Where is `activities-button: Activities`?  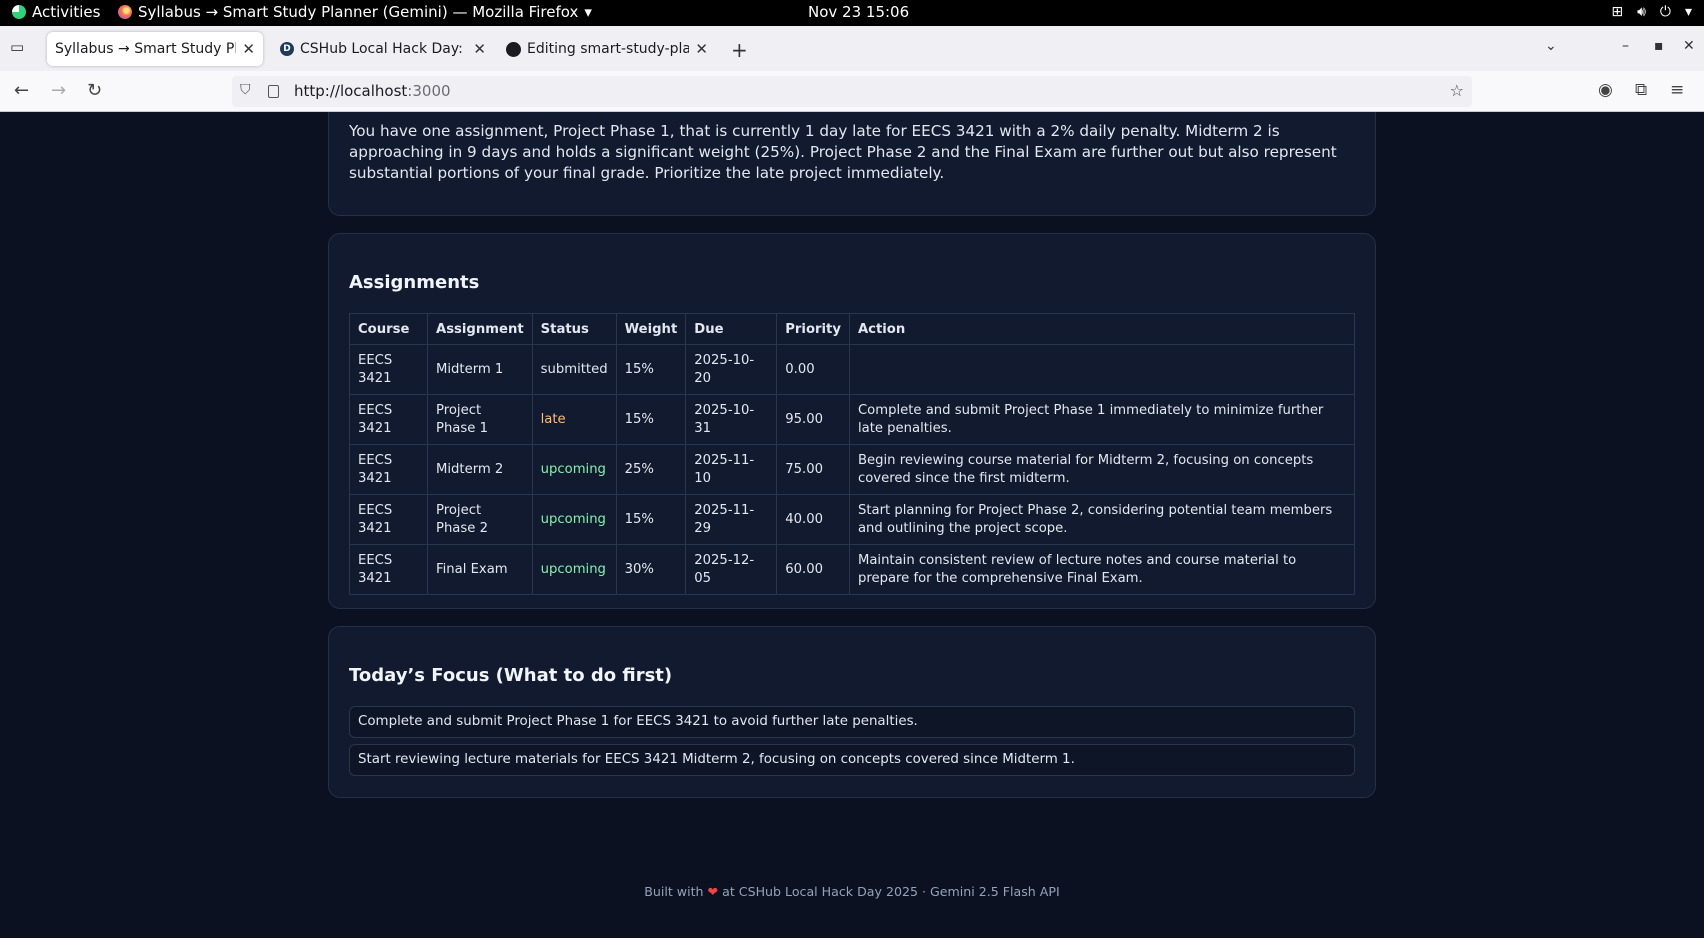
activities-button: Activities is located at coordinates (56, 12).